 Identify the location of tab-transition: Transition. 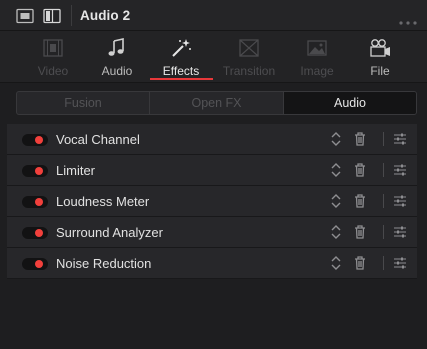
(249, 57).